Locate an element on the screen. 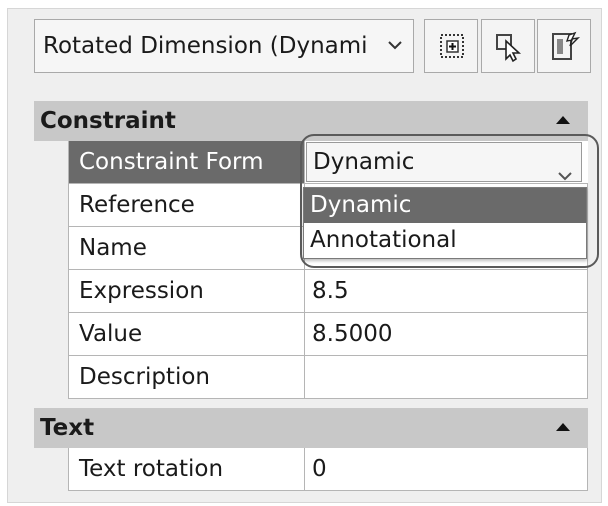 This screenshot has height=506, width=608. property-row-text-rotation: Text rotation 0 is located at coordinates (328, 469).